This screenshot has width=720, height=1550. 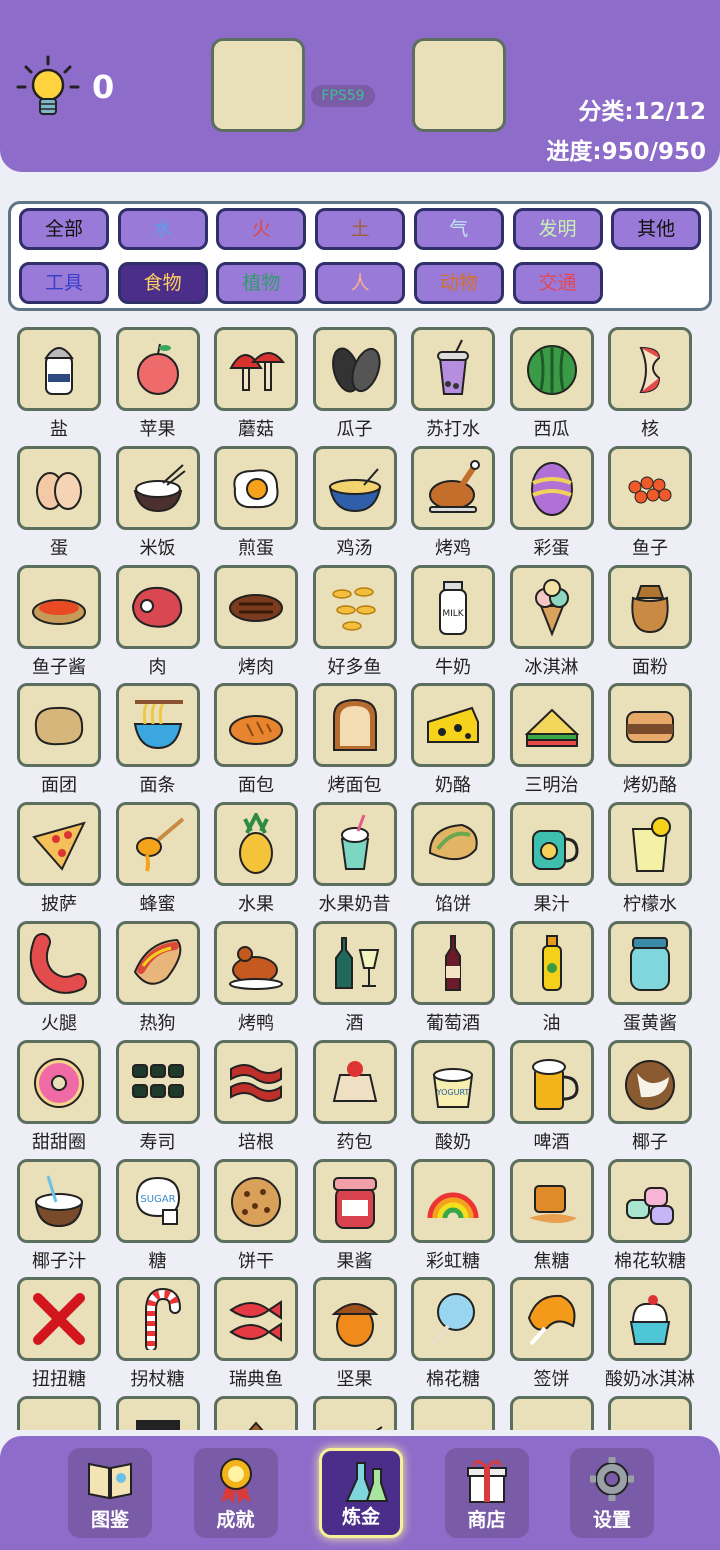 I want to click on filter-tab: 工具, so click(x=64, y=283).